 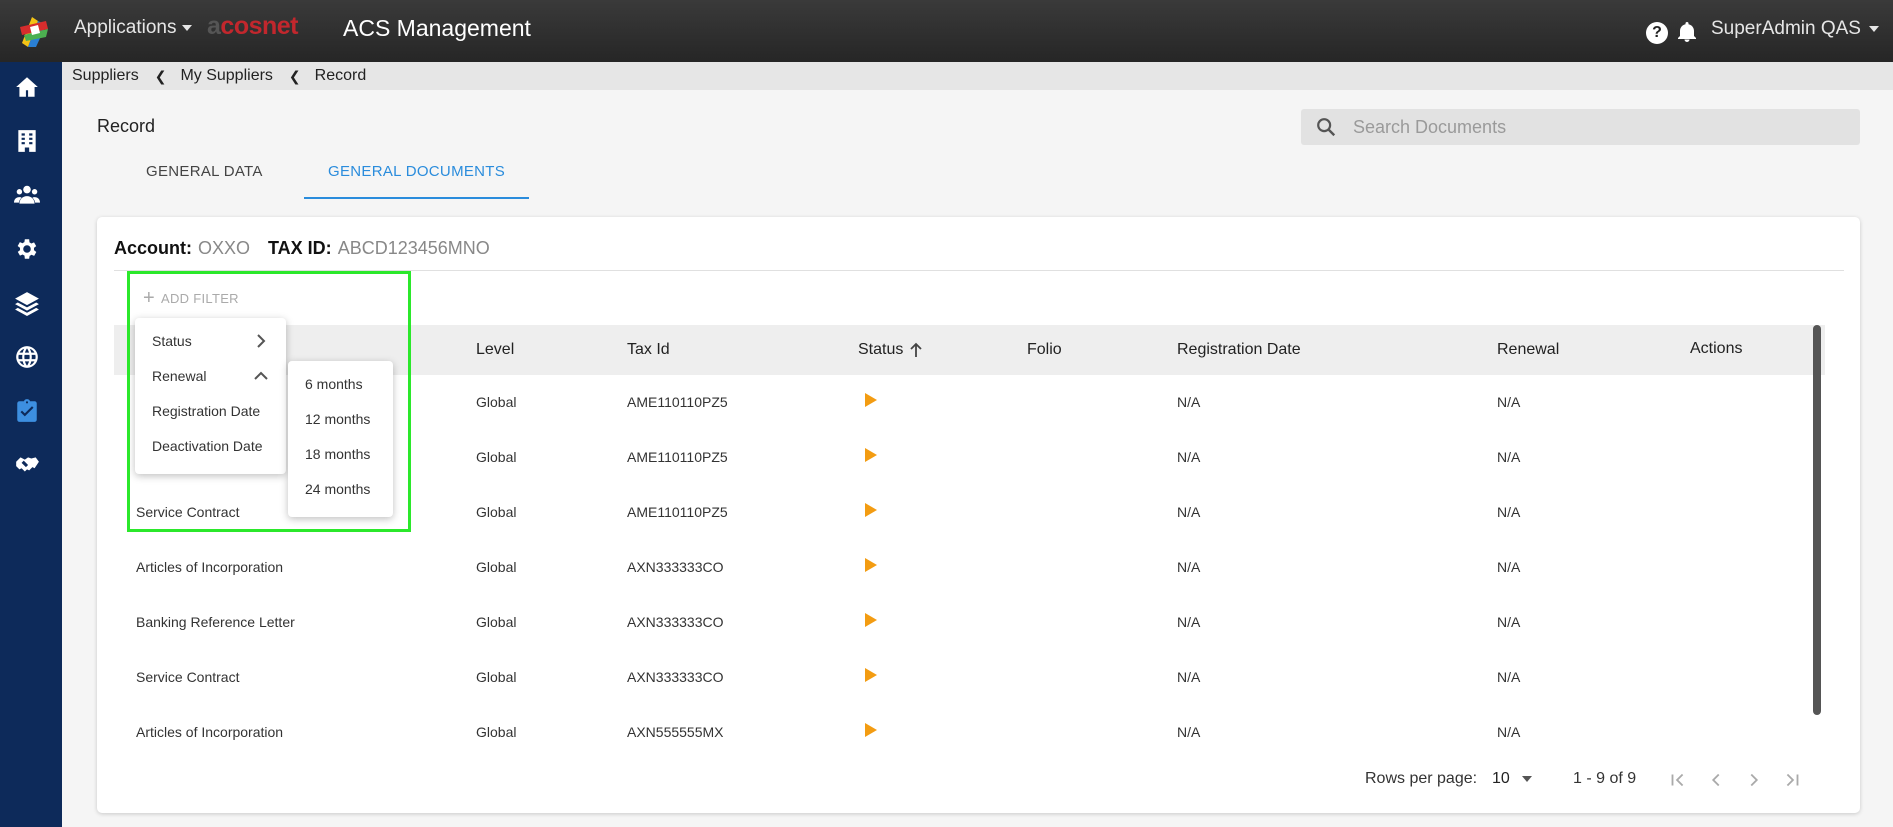 I want to click on app-title: ACS Management, so click(x=437, y=28).